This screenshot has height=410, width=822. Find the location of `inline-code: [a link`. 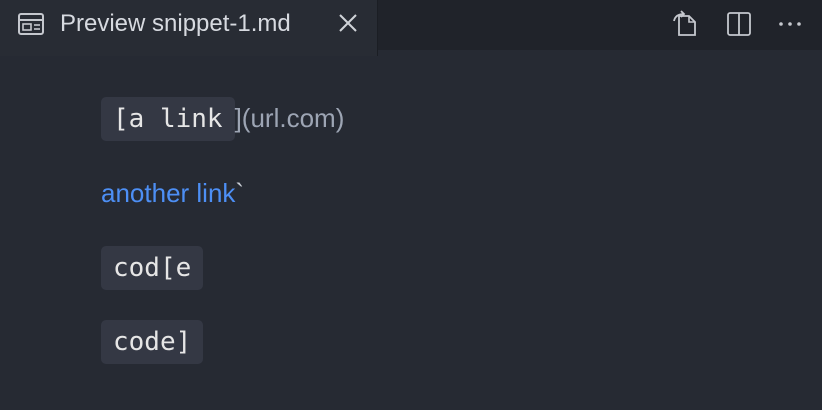

inline-code: [a link is located at coordinates (168, 119).